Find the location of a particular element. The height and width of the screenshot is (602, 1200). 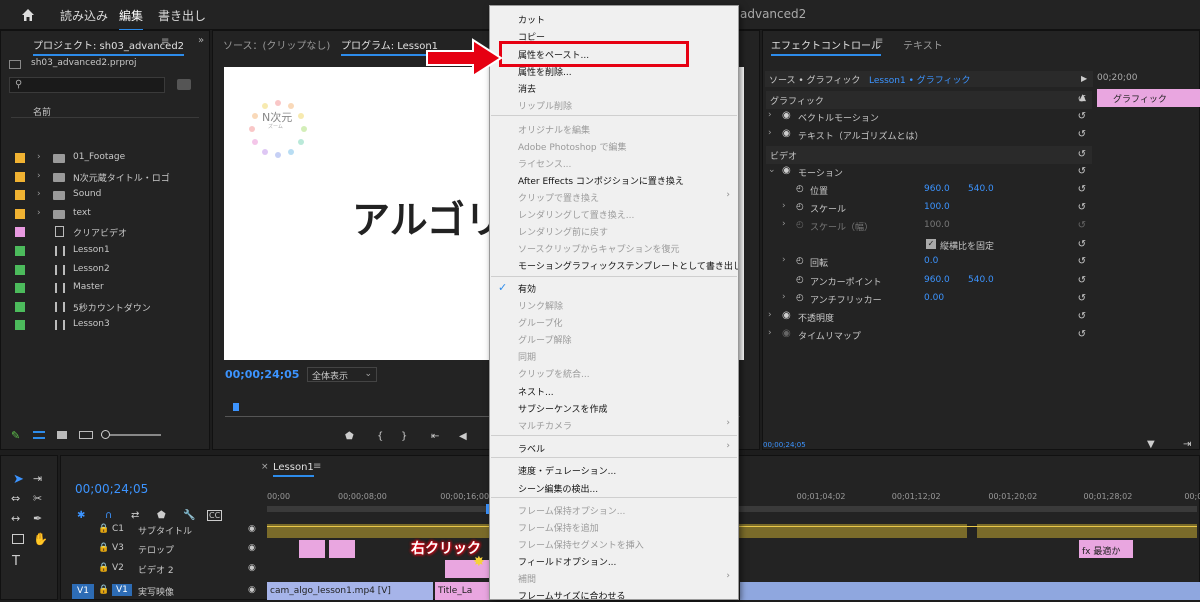

v3-clip is located at coordinates (312, 549).